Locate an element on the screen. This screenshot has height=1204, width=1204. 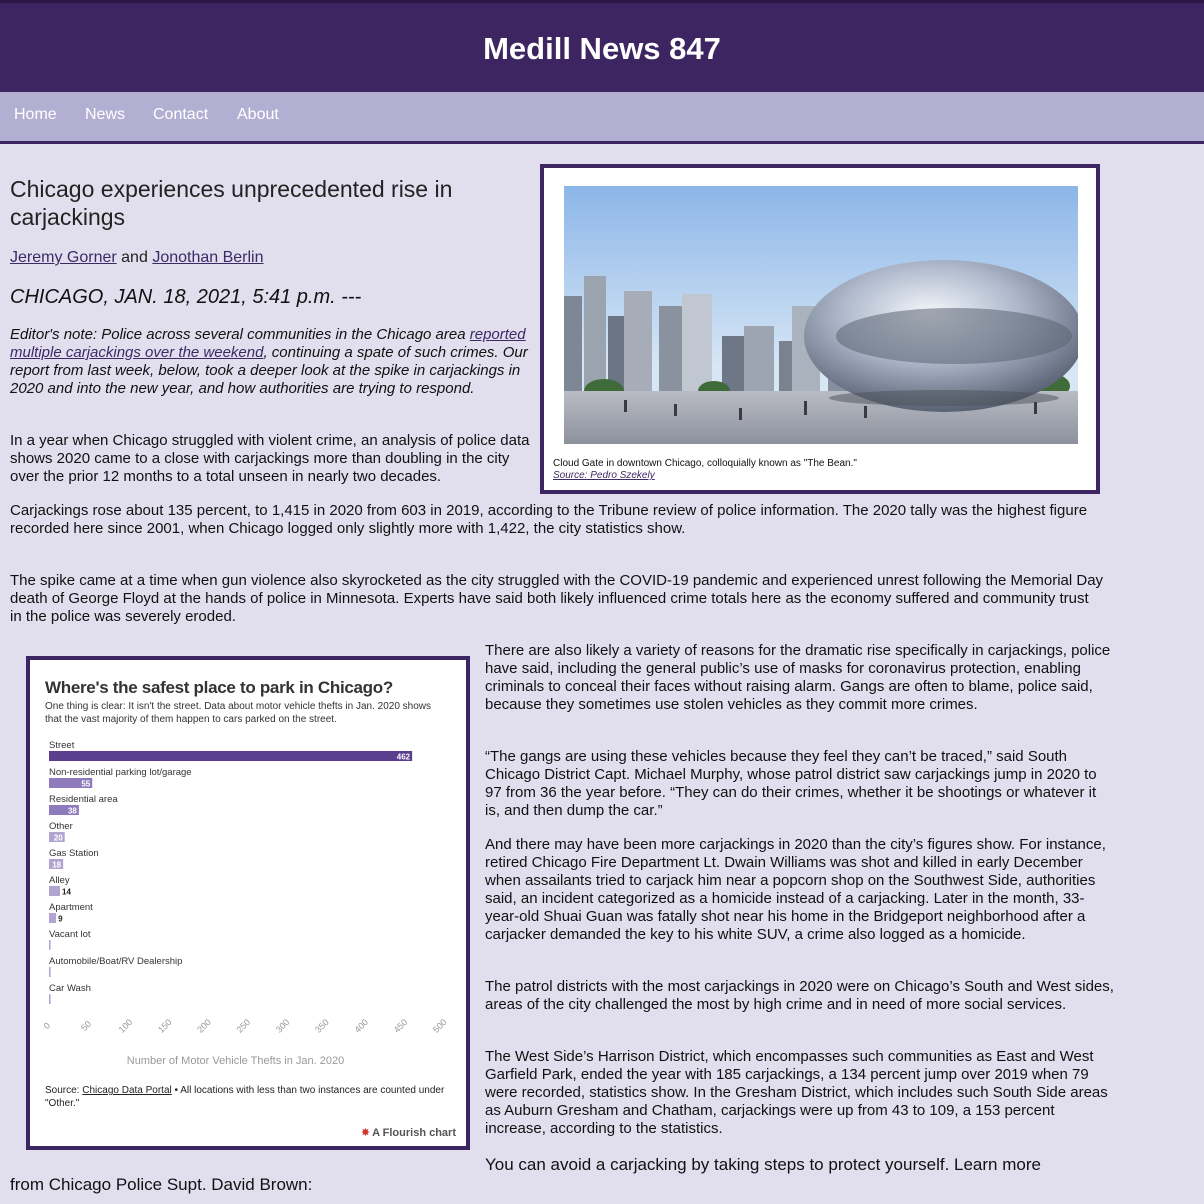
cloud-gate-photo is located at coordinates (821, 315).